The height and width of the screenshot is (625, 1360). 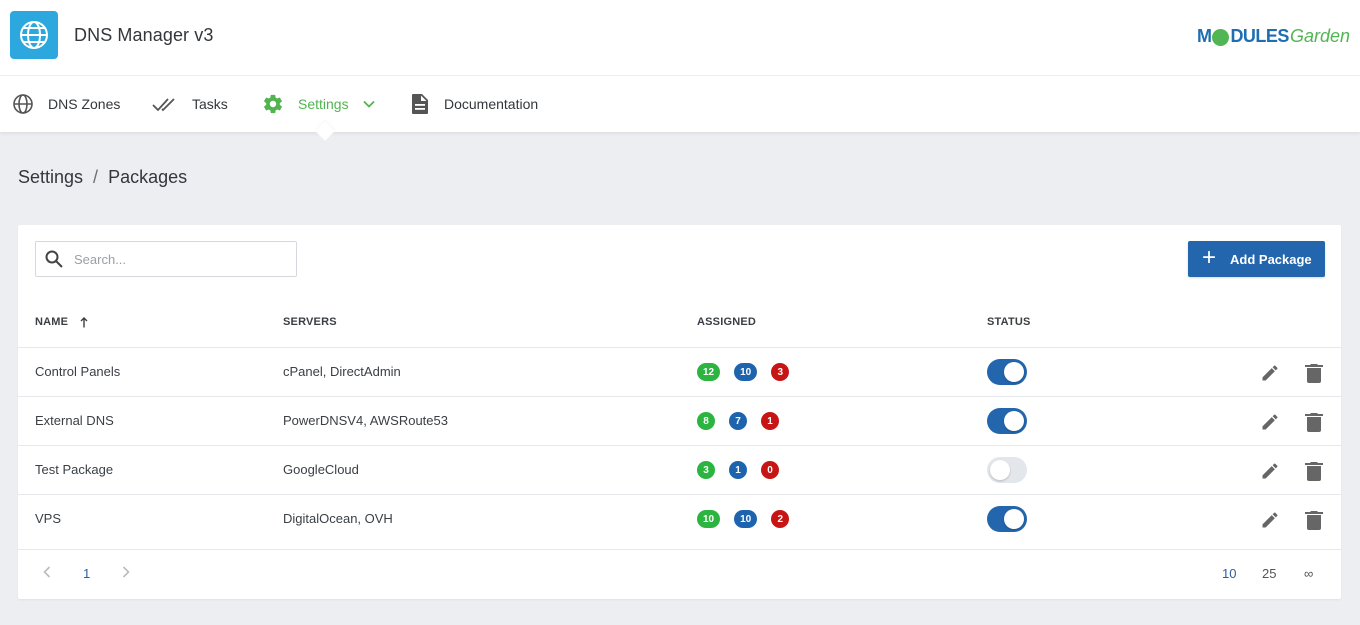 What do you see at coordinates (1319, 35) in the screenshot?
I see `brand-word-garden: Garden` at bounding box center [1319, 35].